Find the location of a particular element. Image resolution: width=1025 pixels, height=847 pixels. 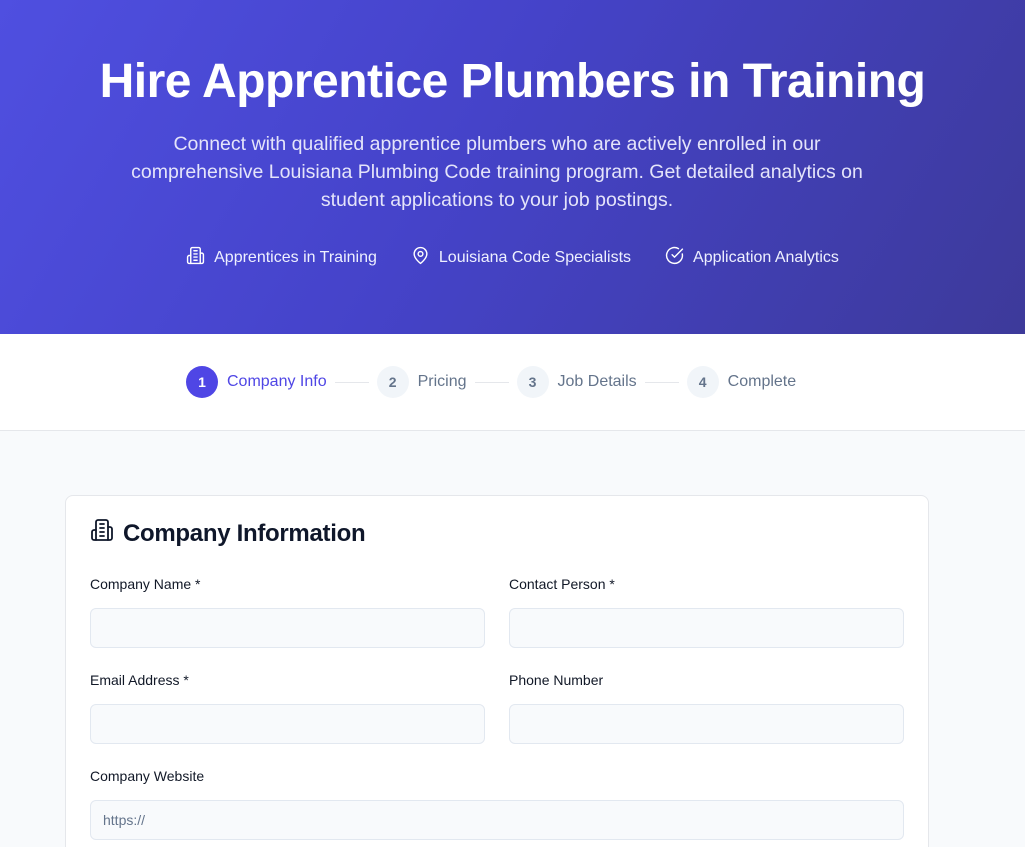

step-number: 3 is located at coordinates (532, 382).